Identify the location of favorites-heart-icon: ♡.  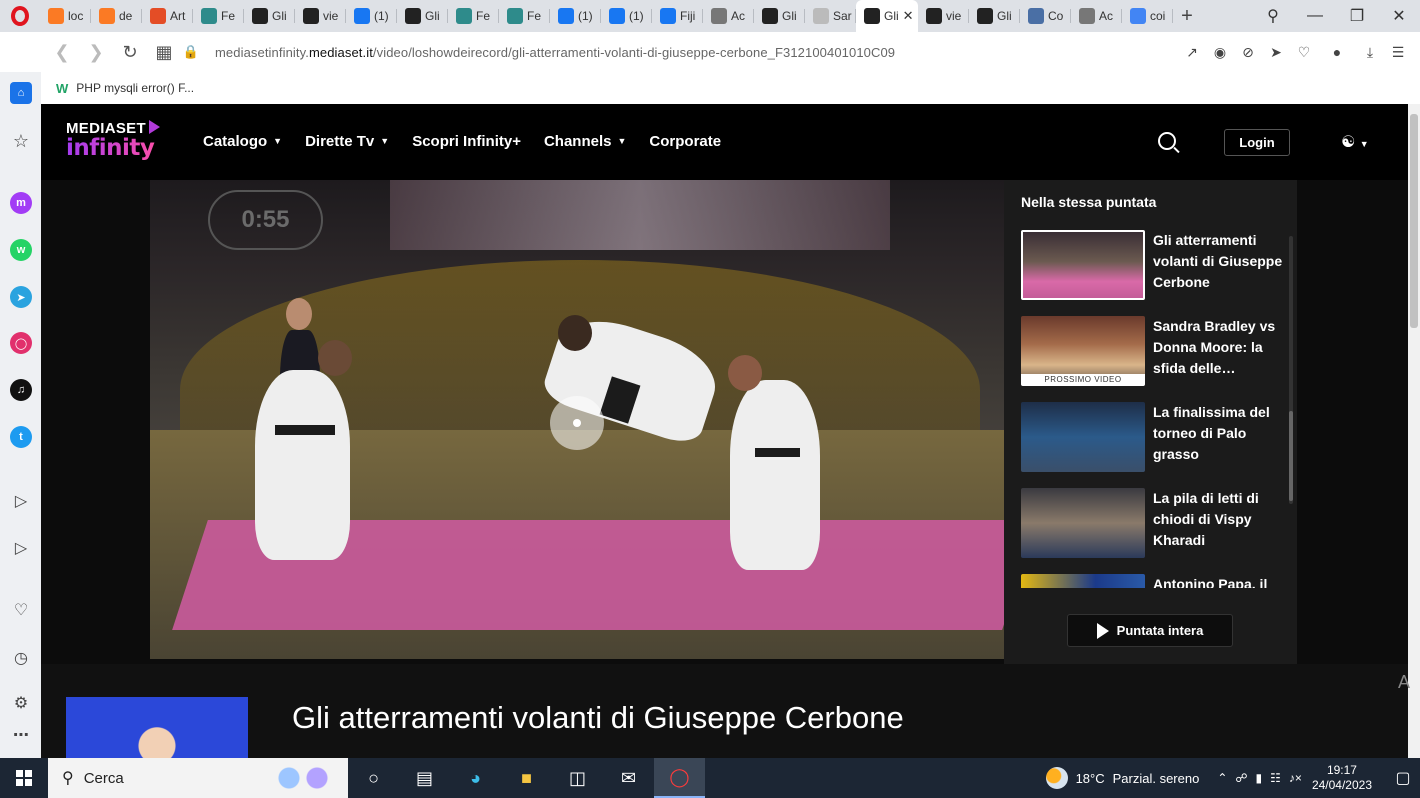
(21, 610).